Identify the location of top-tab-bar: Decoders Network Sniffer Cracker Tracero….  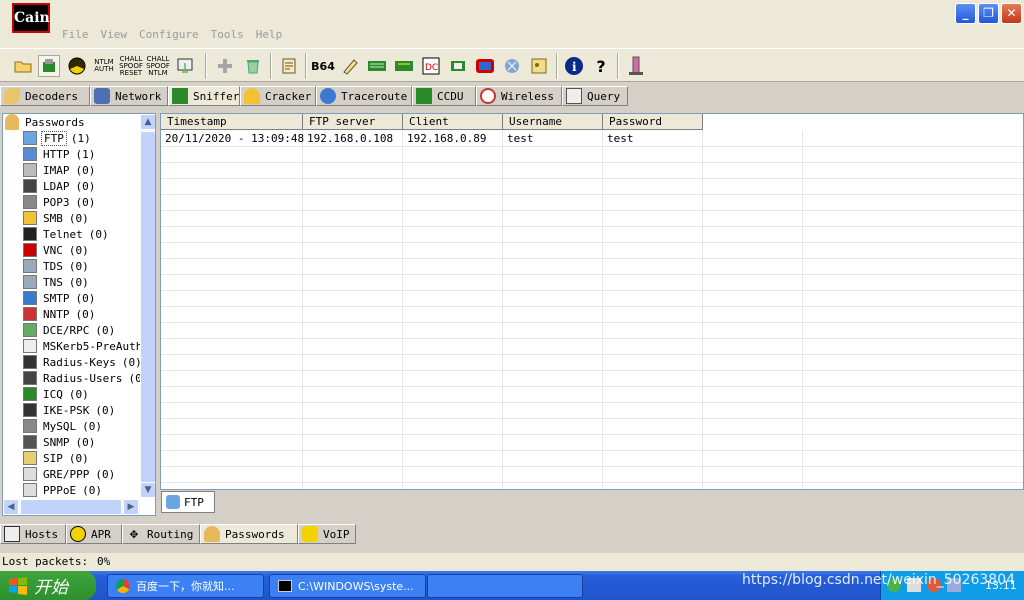
(314, 97).